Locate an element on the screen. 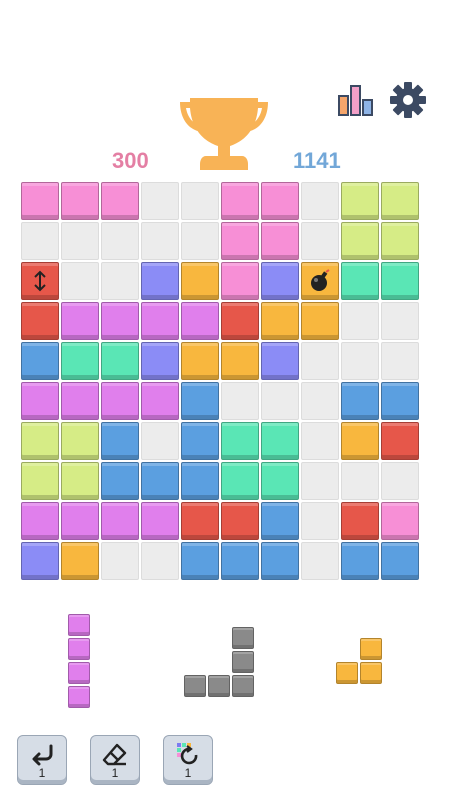 The width and height of the screenshot is (450, 800). refresh-pieces-button: 1 is located at coordinates (188, 760).